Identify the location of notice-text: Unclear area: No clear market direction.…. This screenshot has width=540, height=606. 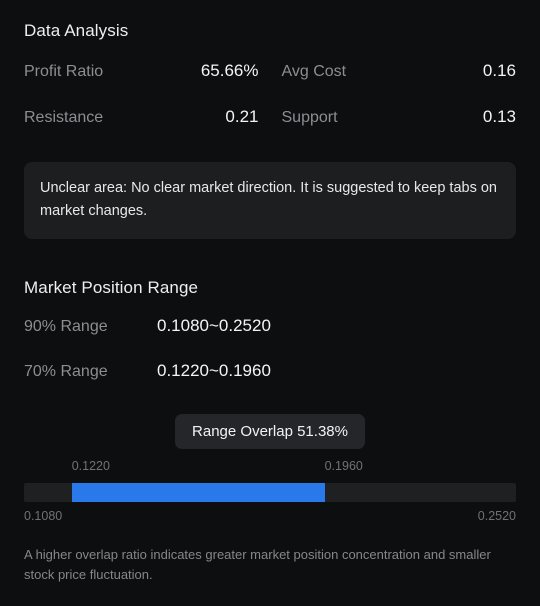
(268, 199).